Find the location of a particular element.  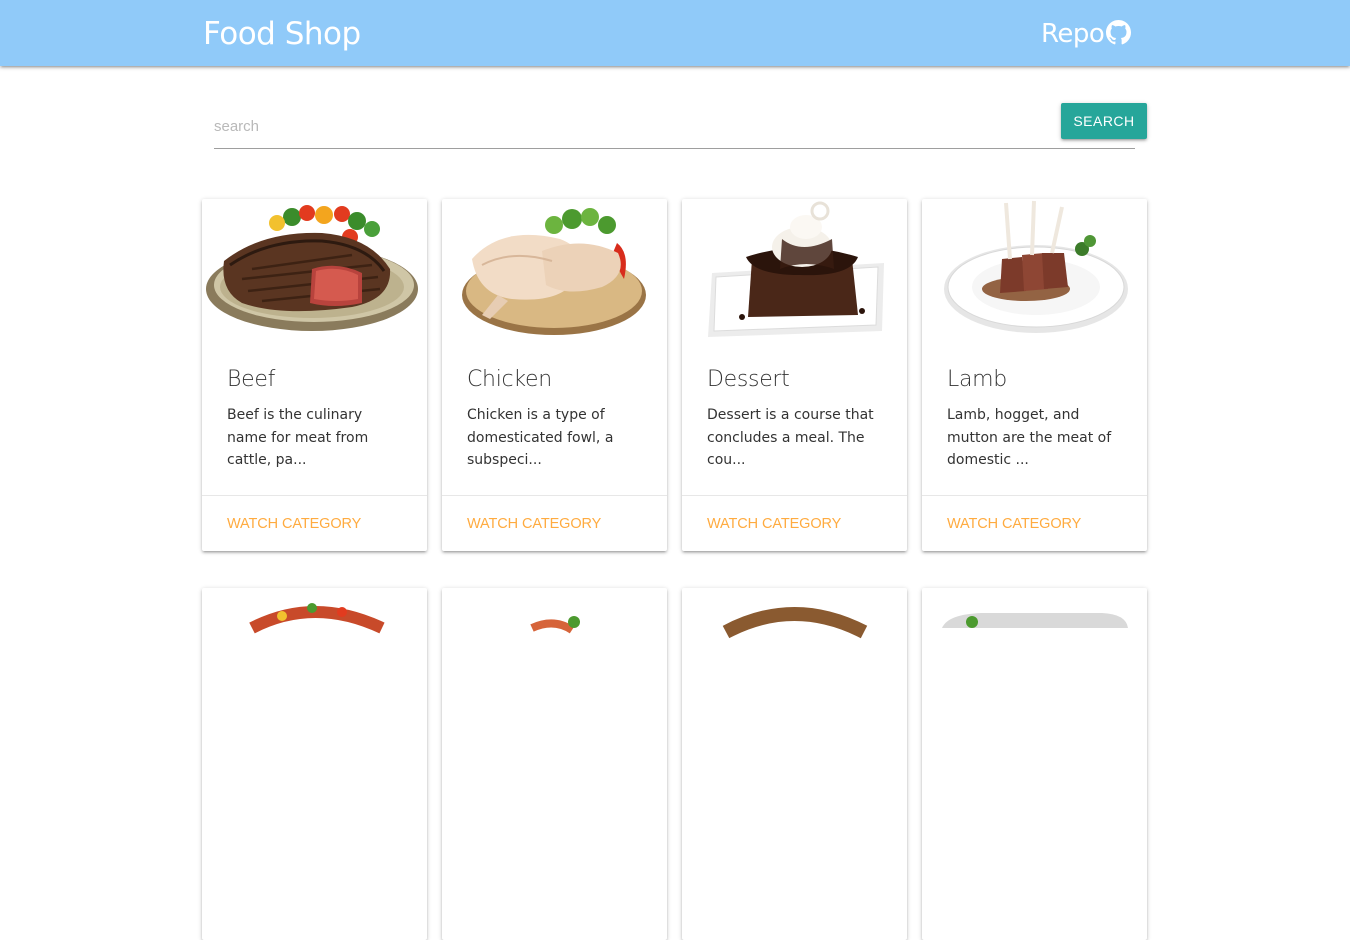

repo-link: Repo is located at coordinates (1086, 34).